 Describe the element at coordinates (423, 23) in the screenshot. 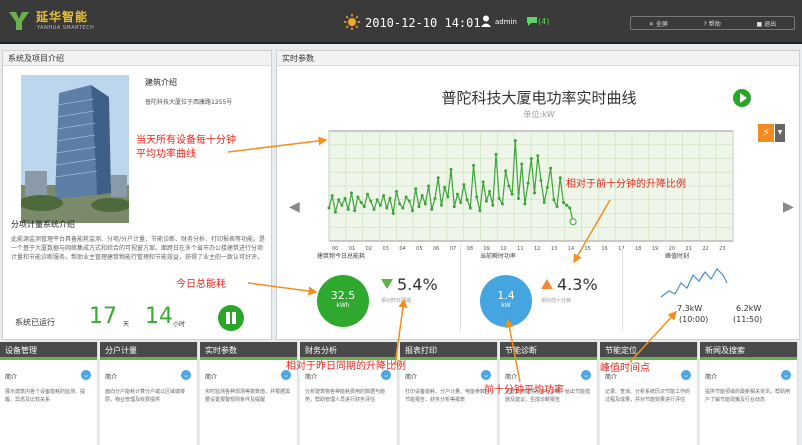

I see `current-datetime: 2010-12-10 14:01` at that location.